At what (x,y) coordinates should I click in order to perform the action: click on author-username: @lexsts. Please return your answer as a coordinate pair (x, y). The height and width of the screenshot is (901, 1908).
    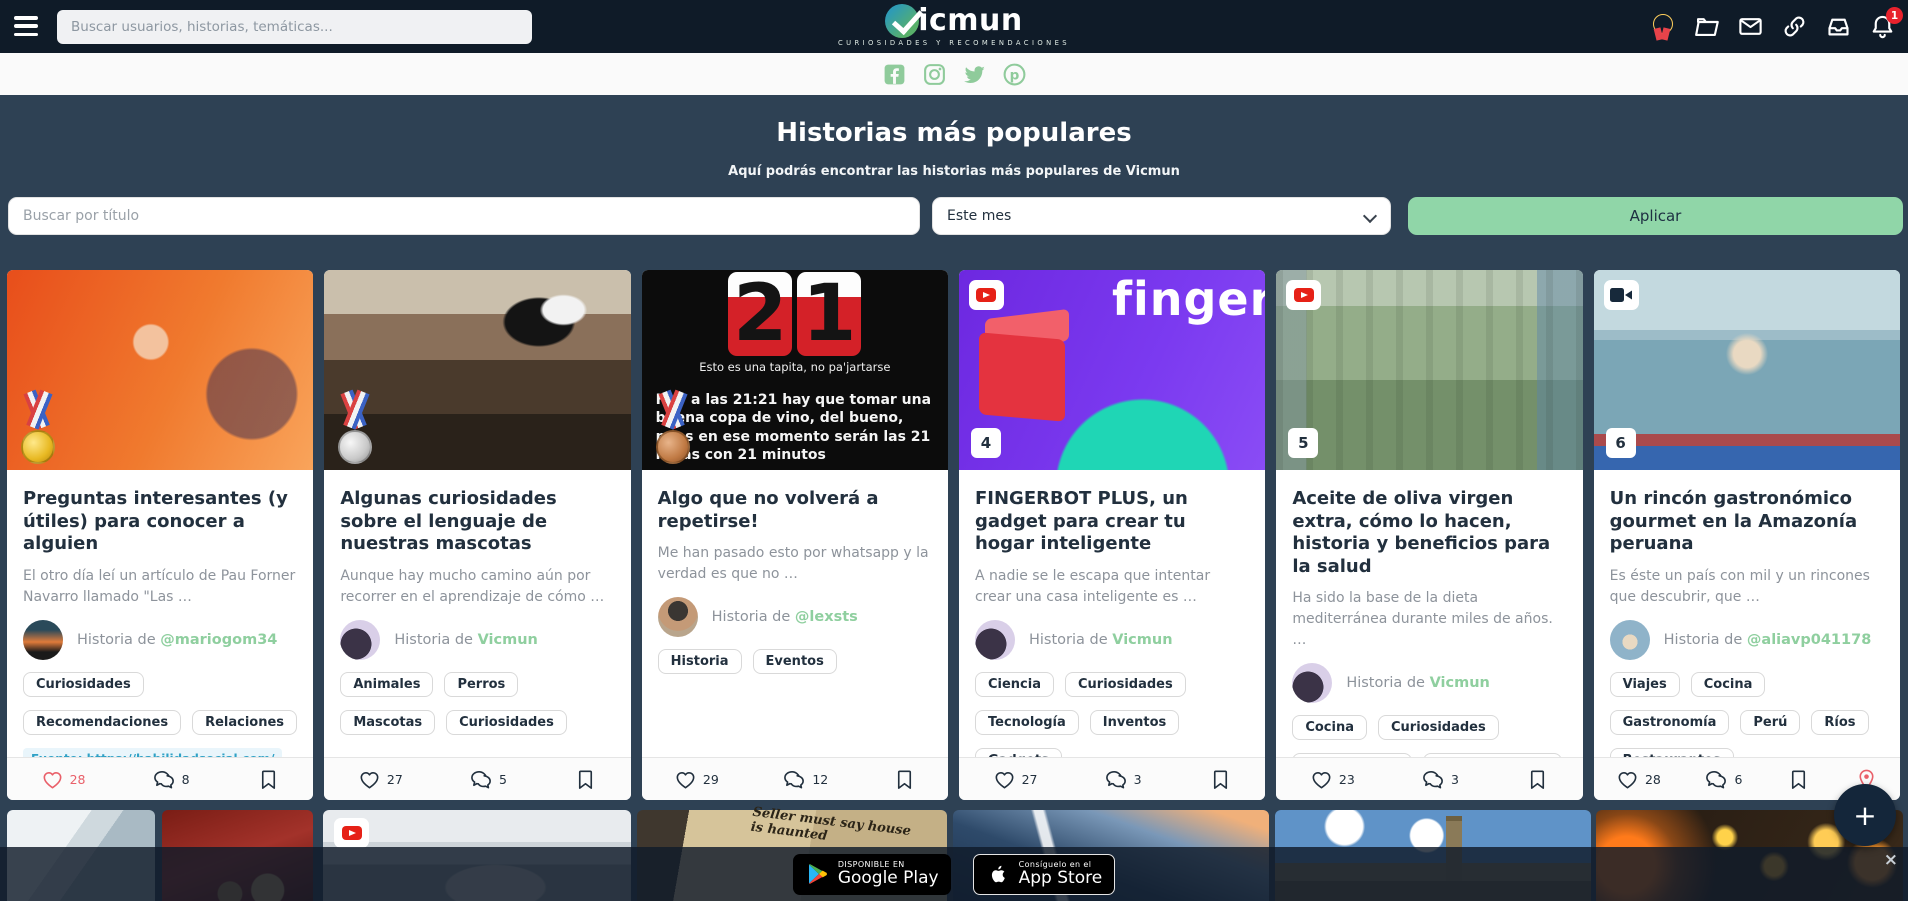
    Looking at the image, I should click on (826, 617).